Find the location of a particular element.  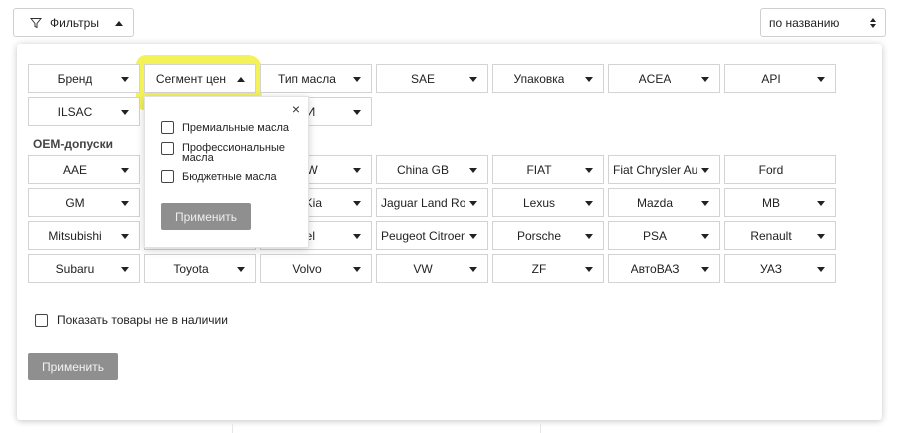

dropdown-apply-button: Применить is located at coordinates (206, 216).